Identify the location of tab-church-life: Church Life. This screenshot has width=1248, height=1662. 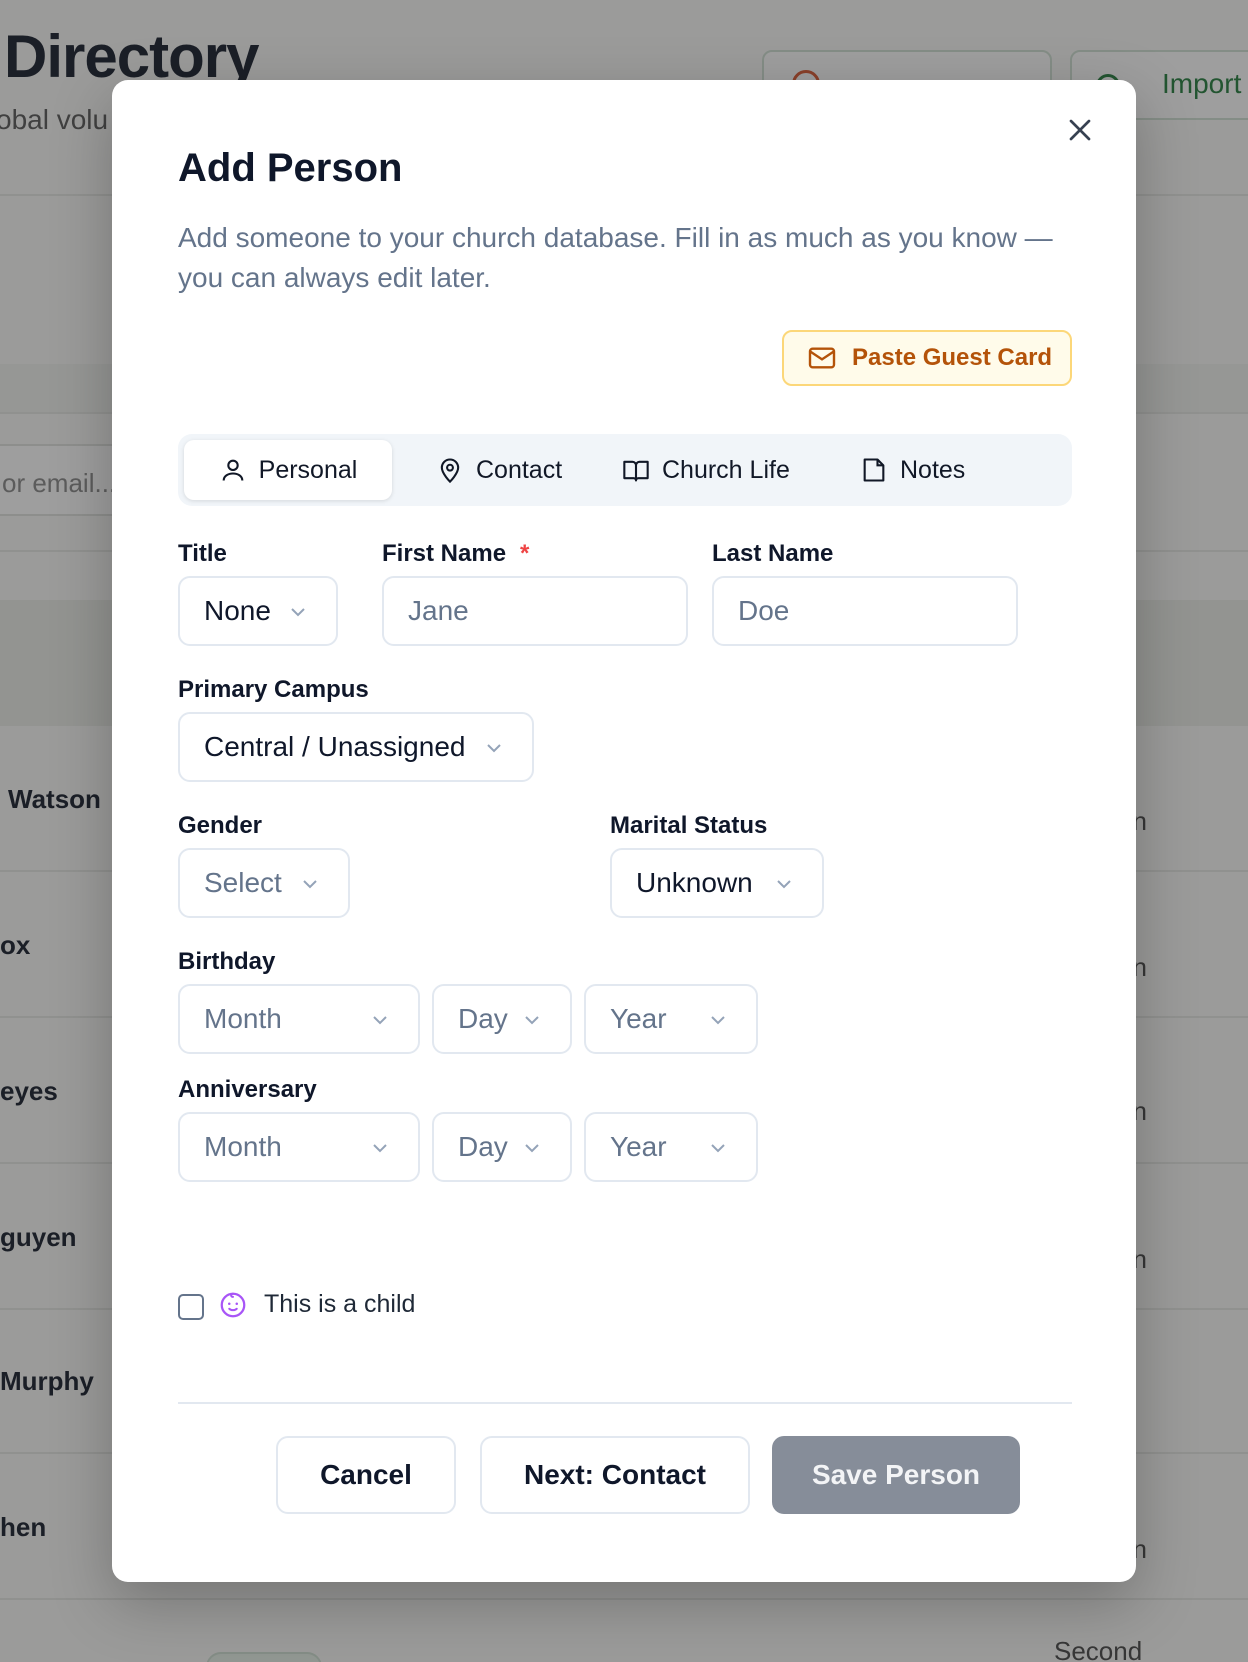
(706, 470).